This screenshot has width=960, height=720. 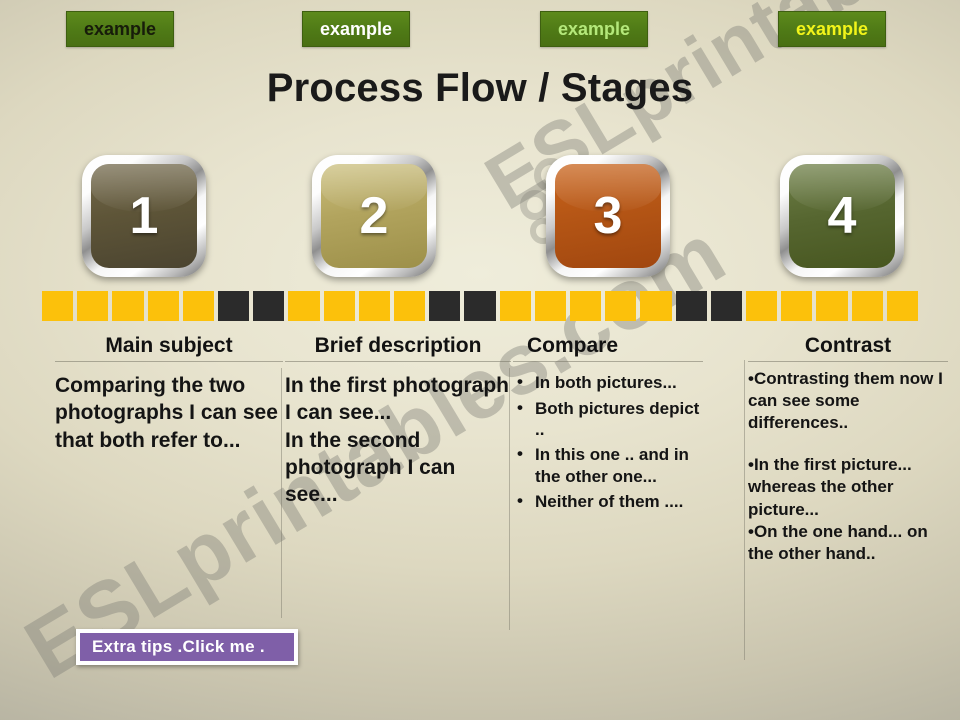 I want to click on stage-box-1-inner: 1, so click(x=144, y=216).